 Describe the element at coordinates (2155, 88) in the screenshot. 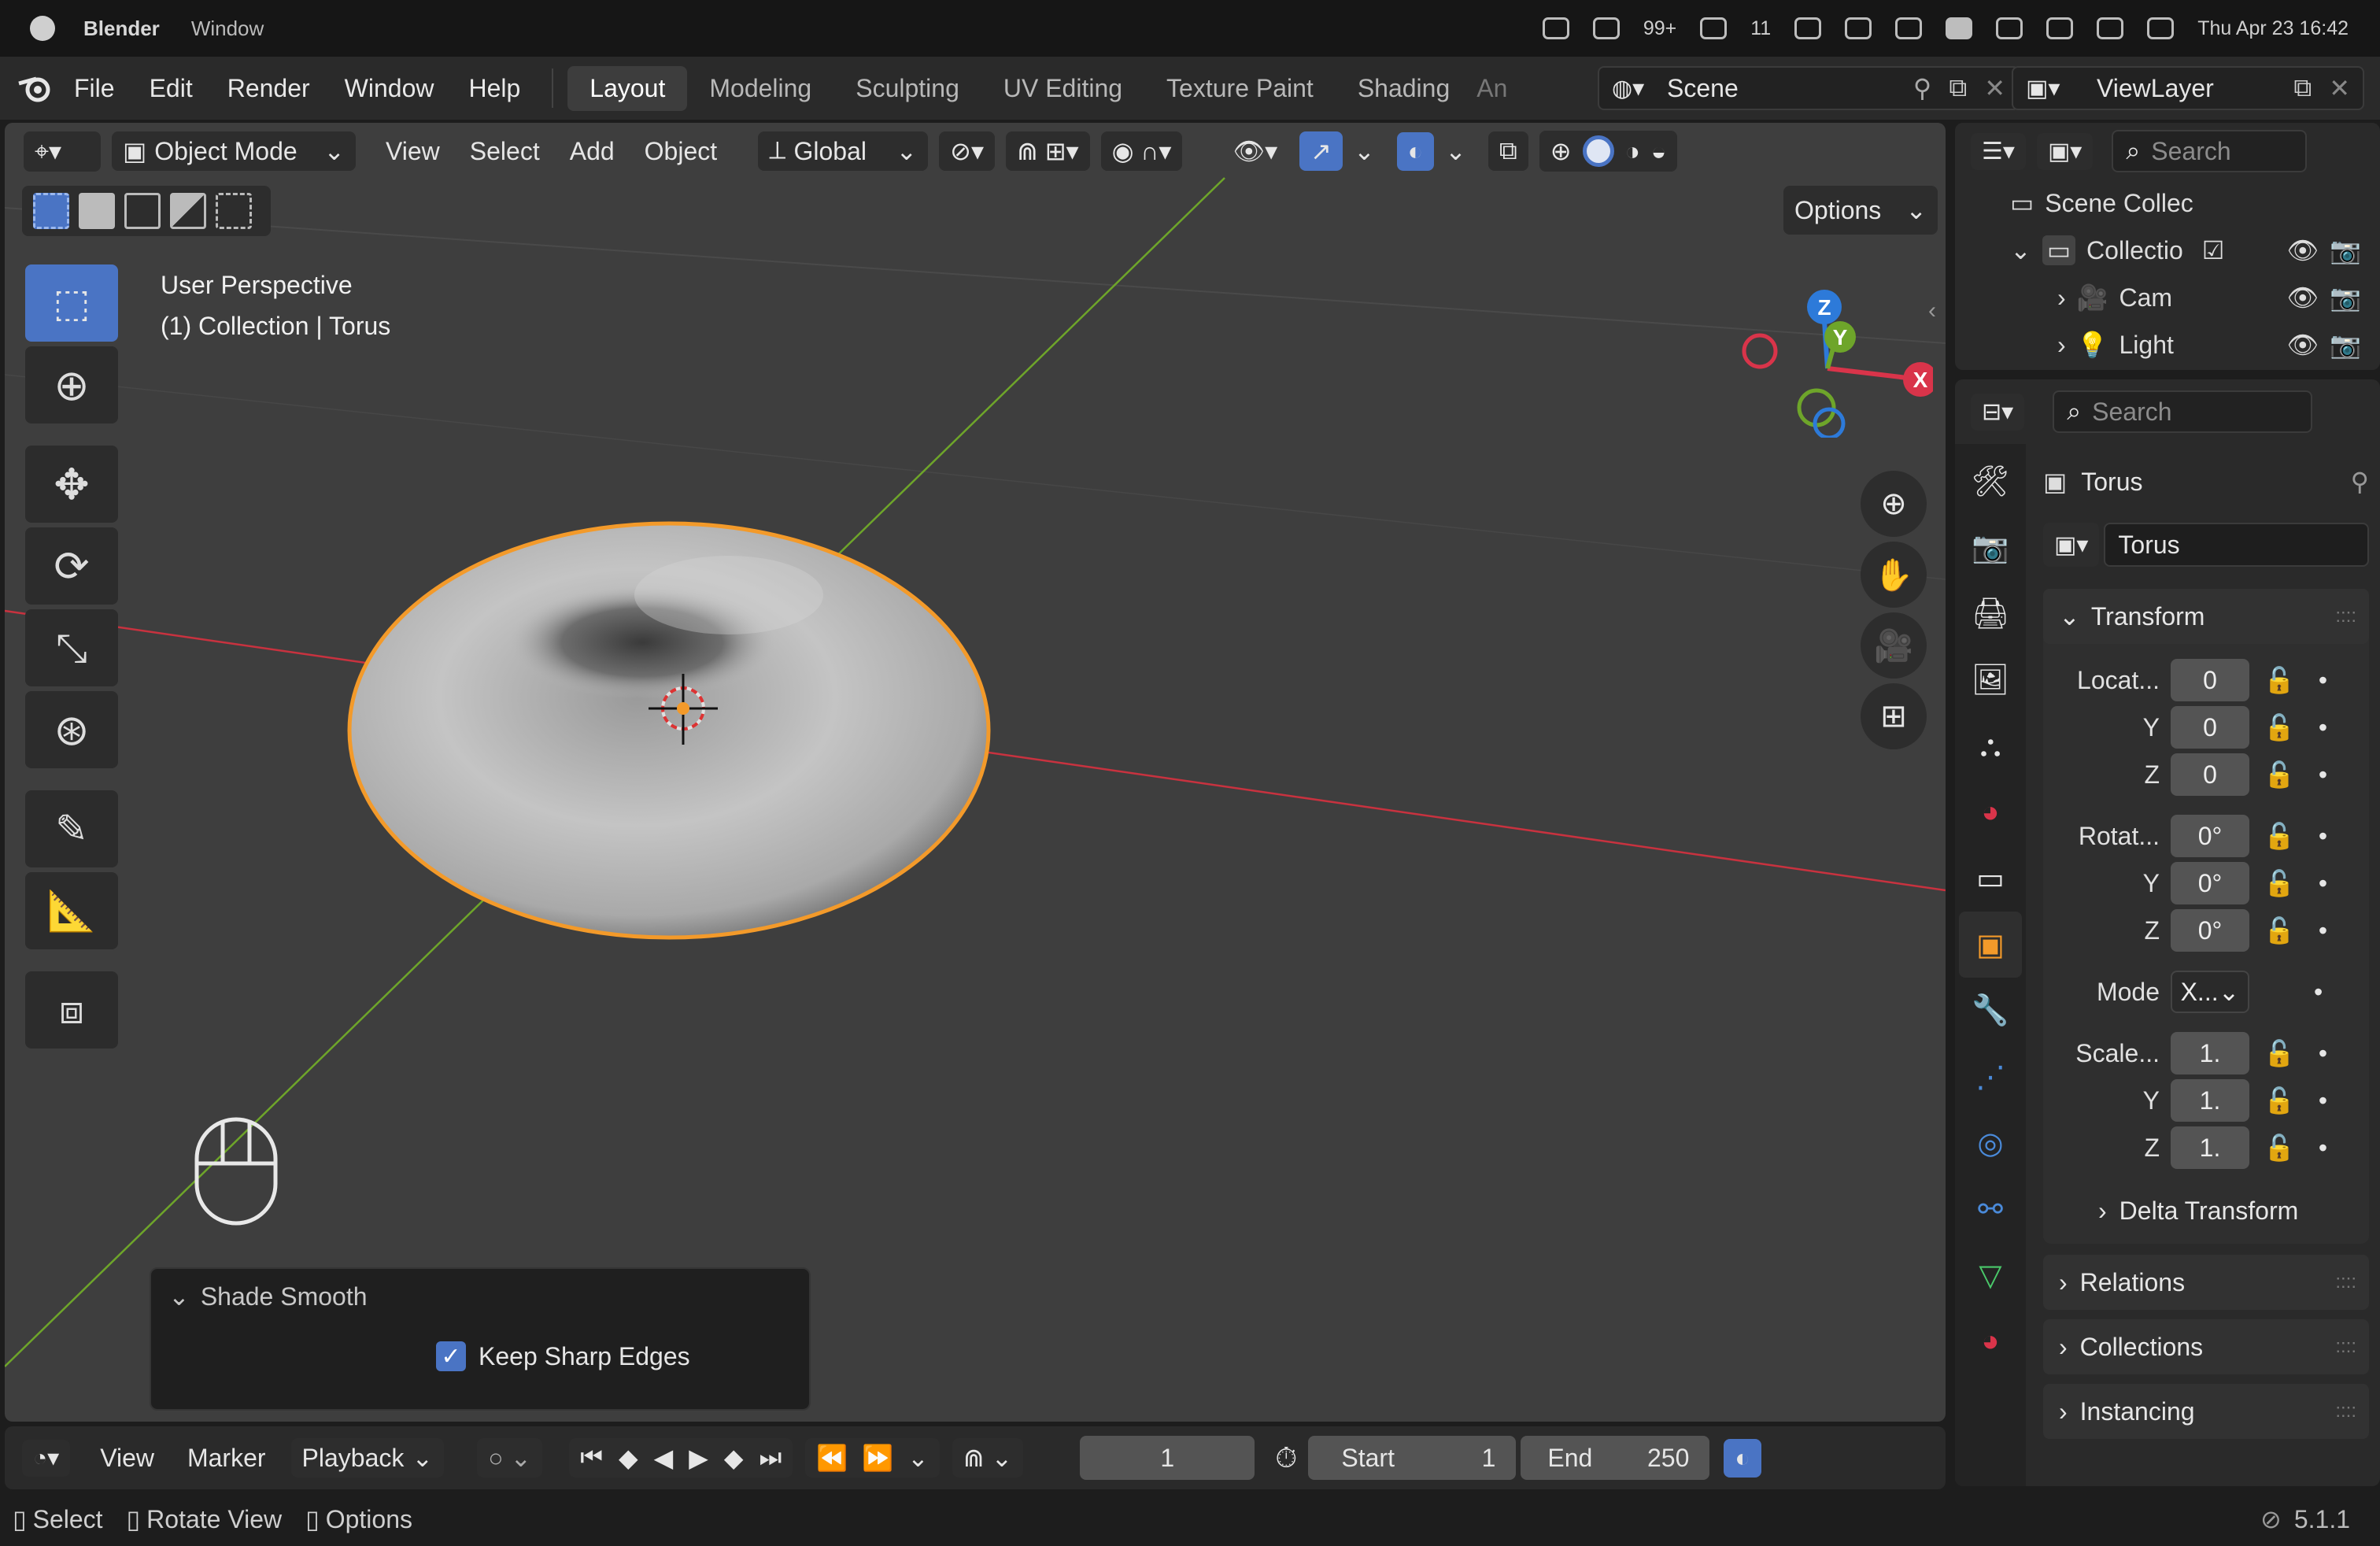

I see `viewlayer-name: ViewLayer` at that location.